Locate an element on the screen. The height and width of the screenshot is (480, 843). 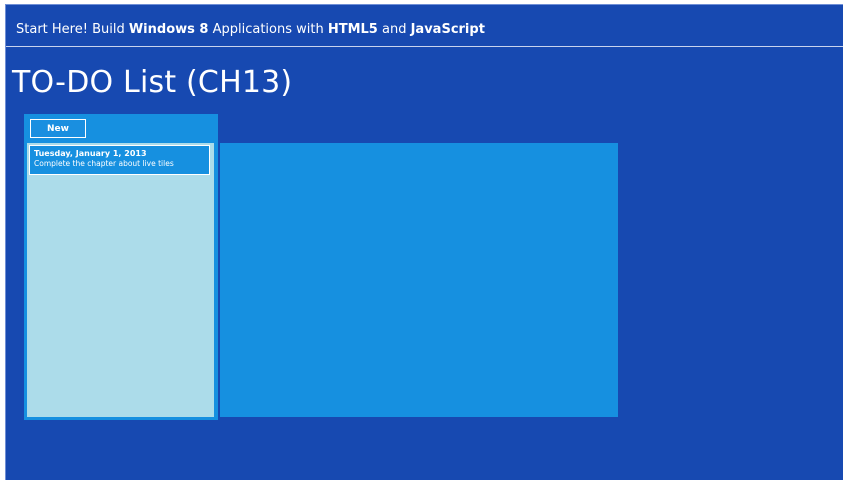
banner-text-2: Applications with is located at coordinates (268, 29).